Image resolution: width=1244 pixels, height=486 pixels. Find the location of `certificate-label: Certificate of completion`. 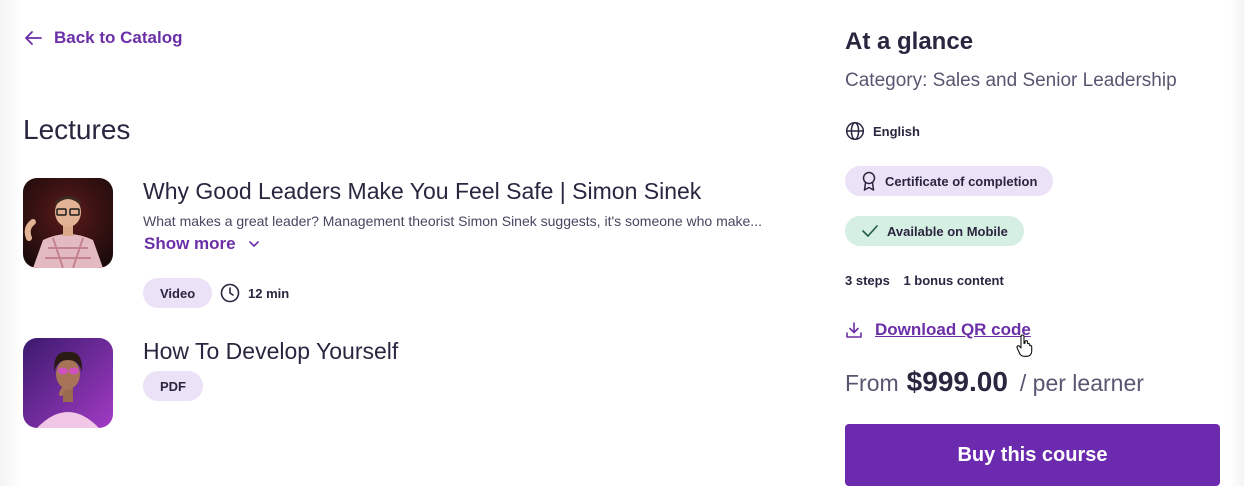

certificate-label: Certificate of completion is located at coordinates (961, 181).